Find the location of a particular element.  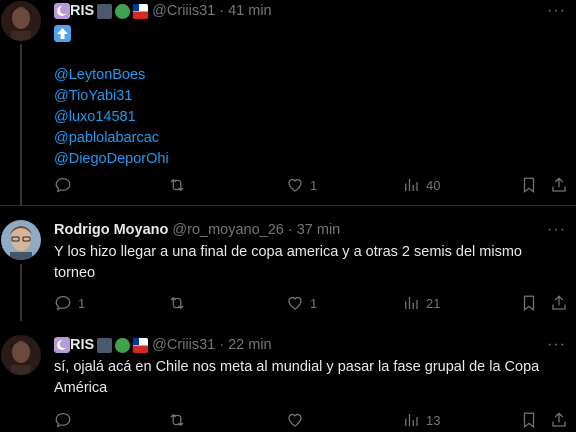

mention-link: @DiegoDeporOhi is located at coordinates (111, 159).